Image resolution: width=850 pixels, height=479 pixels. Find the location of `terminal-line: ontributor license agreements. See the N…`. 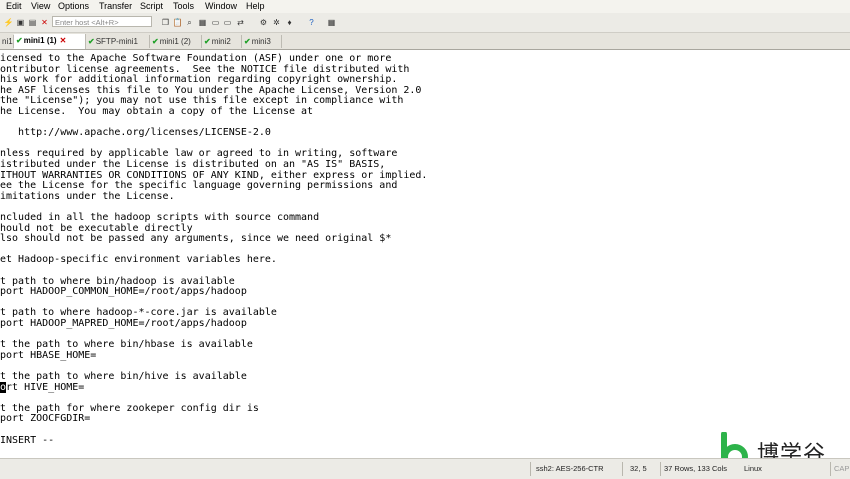

terminal-line: ontributor license agreements. See the N… is located at coordinates (205, 69).